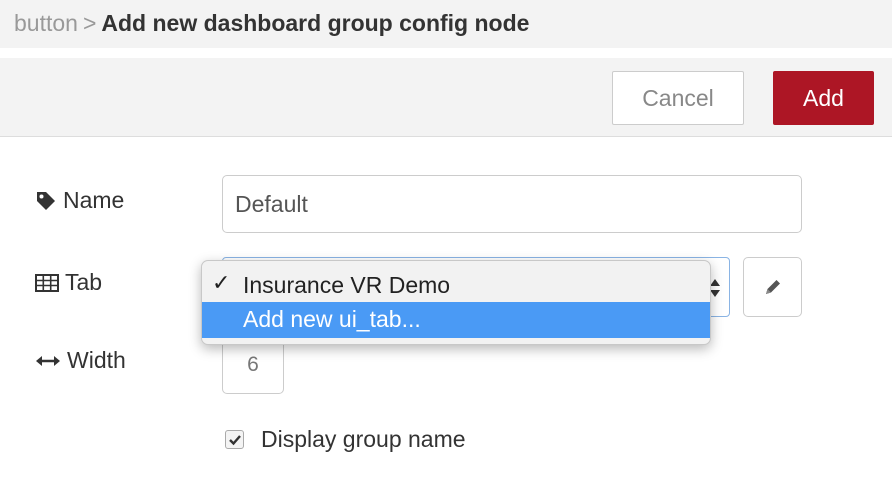 The image size is (892, 490). I want to click on checkbox-check-icon, so click(234, 439).